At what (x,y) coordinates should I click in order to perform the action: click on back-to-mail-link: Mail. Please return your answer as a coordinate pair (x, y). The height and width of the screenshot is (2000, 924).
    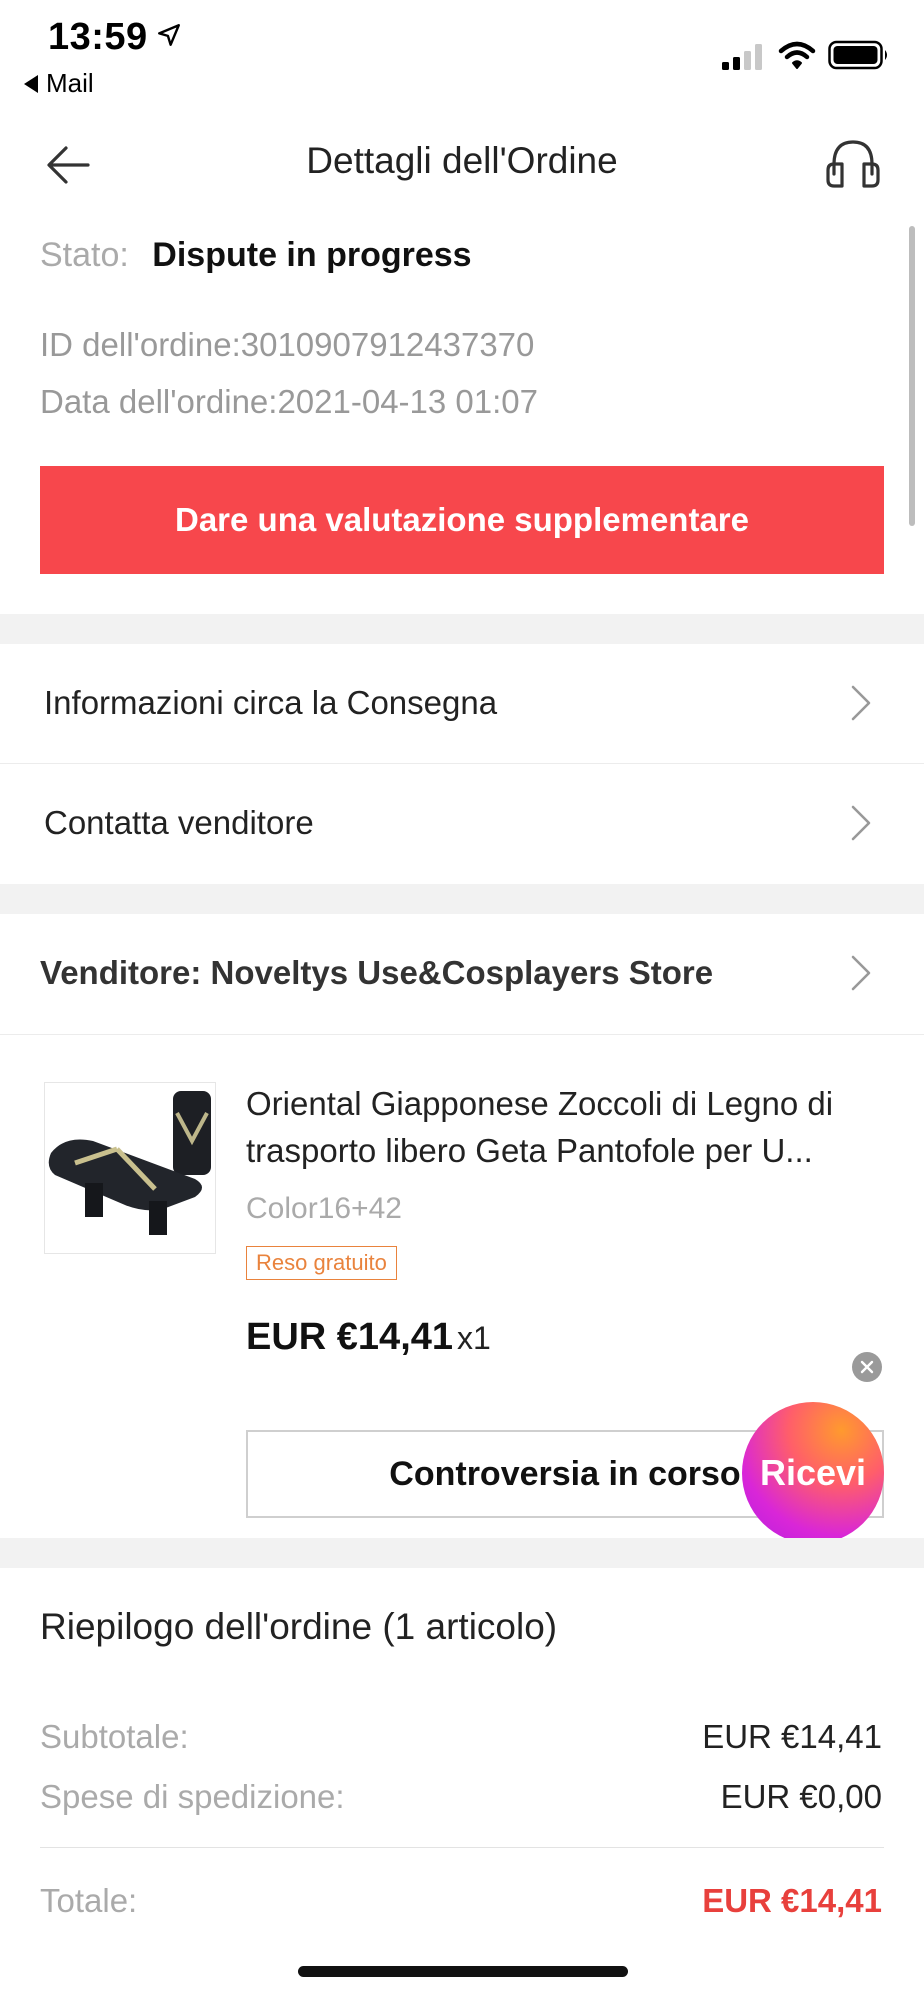
    Looking at the image, I should click on (59, 83).